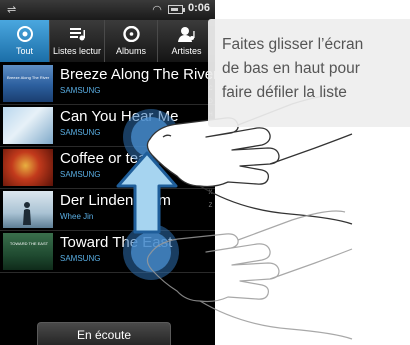 The image size is (410, 345). I want to click on instruction-line: de bas en haut pour, so click(291, 68).